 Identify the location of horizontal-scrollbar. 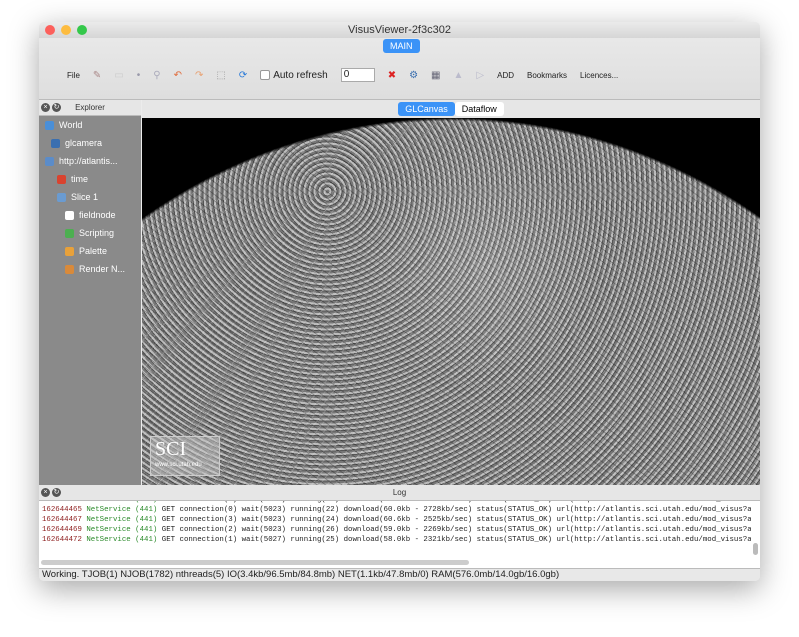
(255, 562).